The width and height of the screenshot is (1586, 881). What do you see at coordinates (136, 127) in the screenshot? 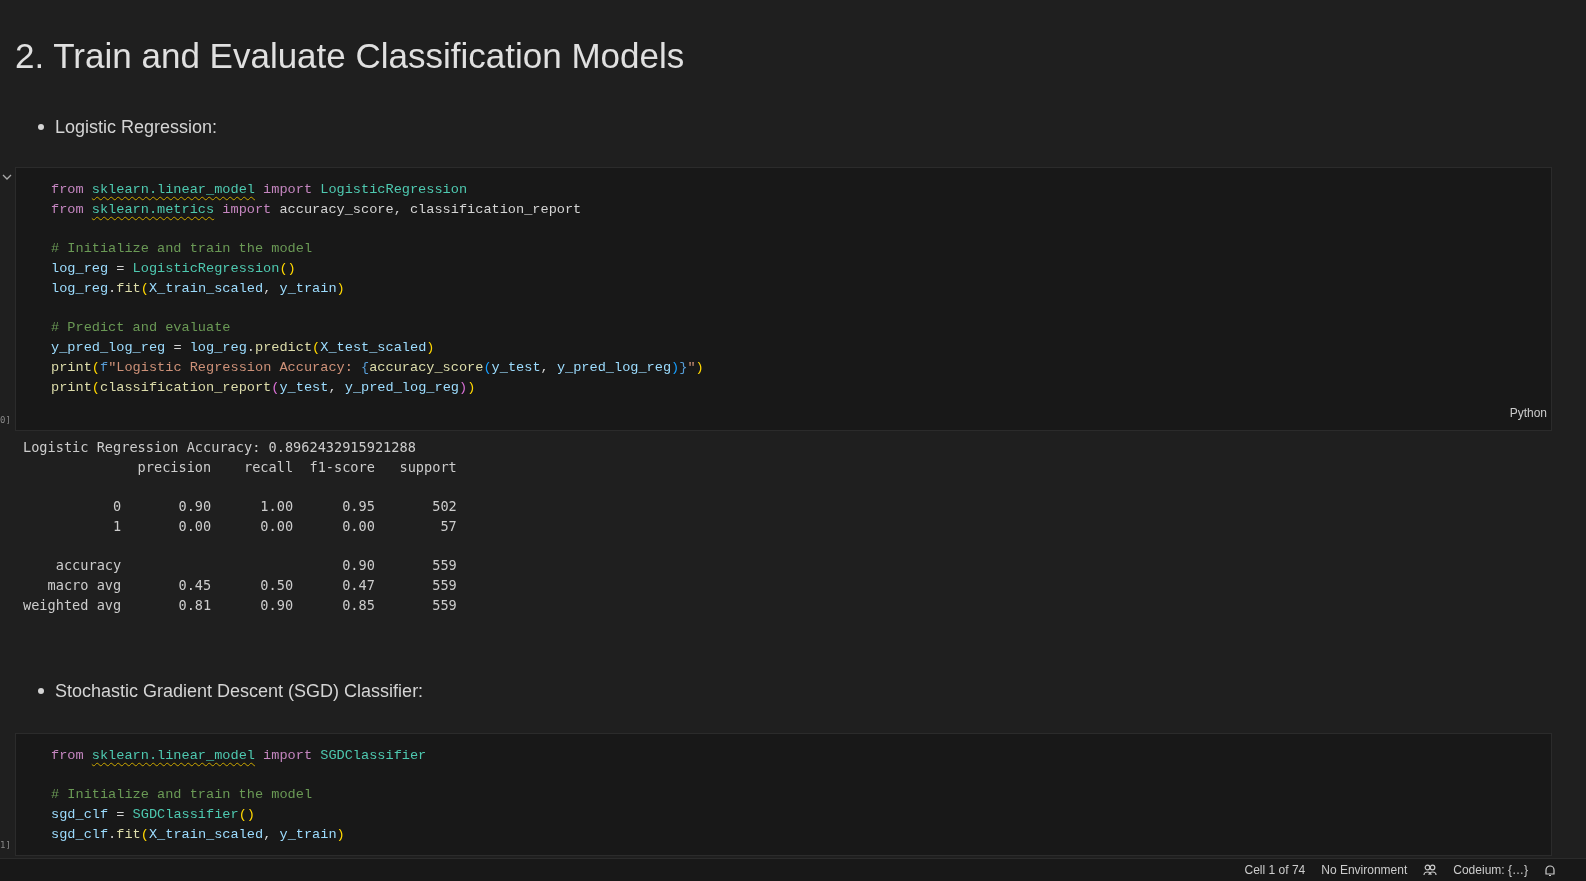
I see `bullet-text: Logistic Regression:` at bounding box center [136, 127].